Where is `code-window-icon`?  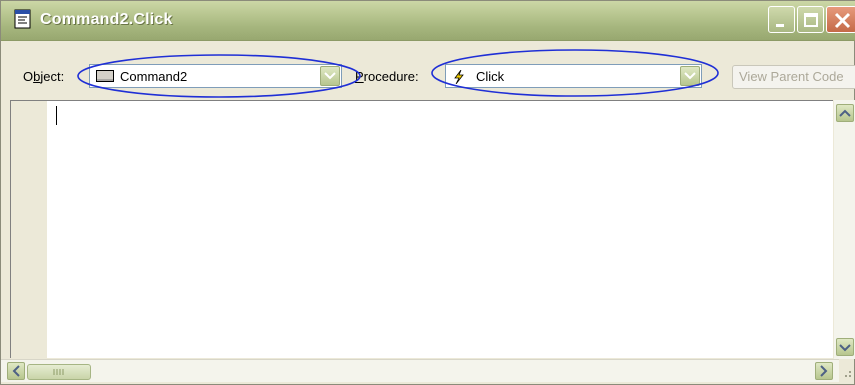 code-window-icon is located at coordinates (22, 19).